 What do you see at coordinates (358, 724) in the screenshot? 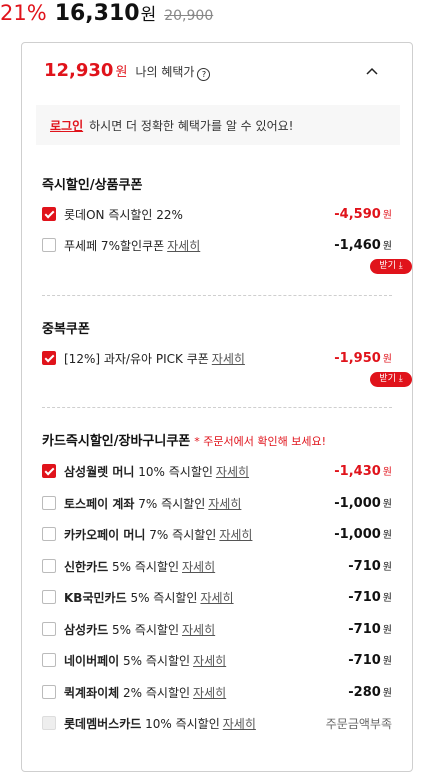
I see `insufficient-amount-status: 주문금액부족` at bounding box center [358, 724].